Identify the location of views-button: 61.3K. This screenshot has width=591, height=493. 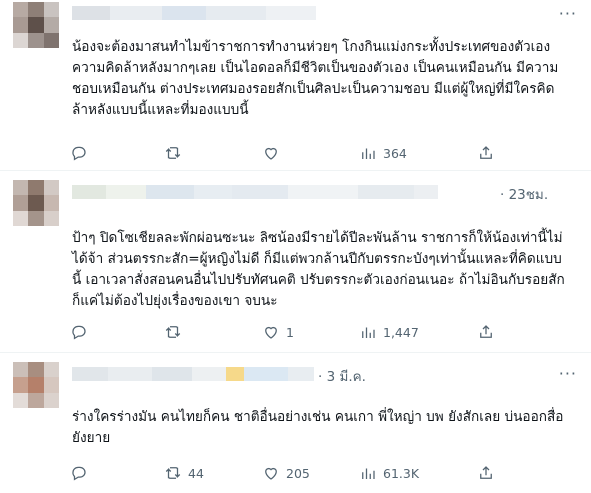
(389, 473).